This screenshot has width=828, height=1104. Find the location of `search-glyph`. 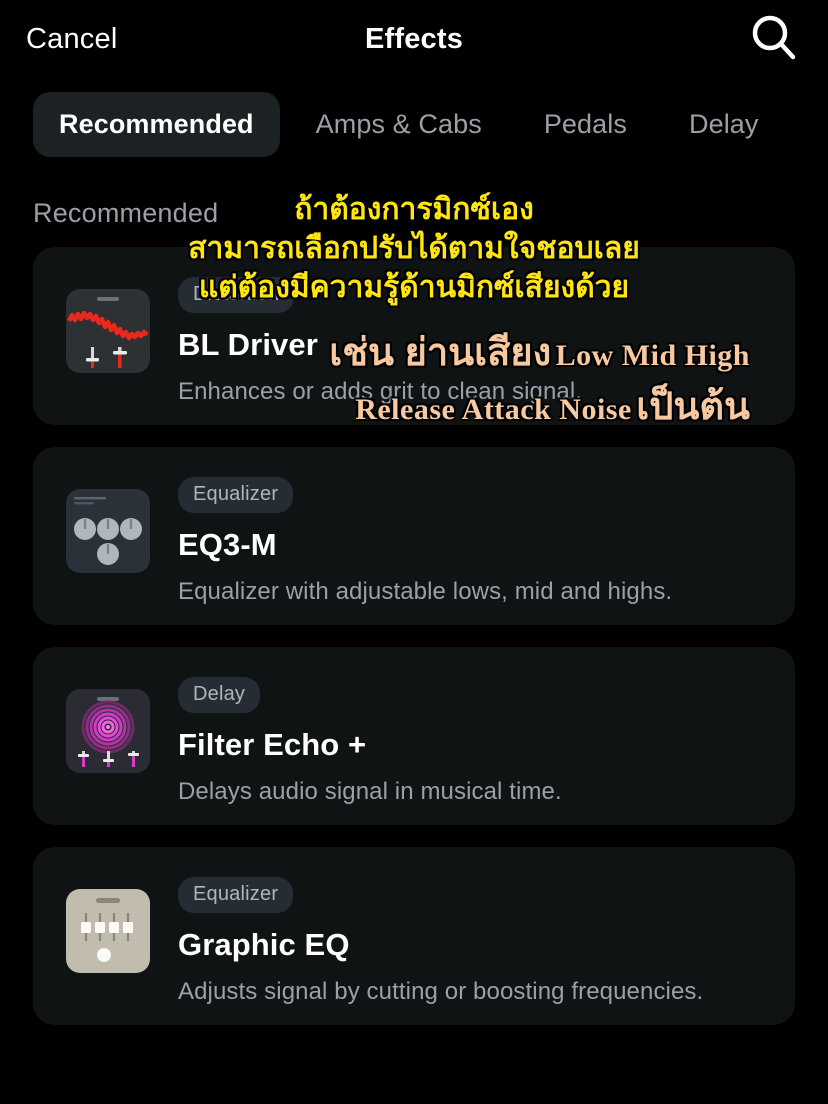

search-glyph is located at coordinates (774, 37).